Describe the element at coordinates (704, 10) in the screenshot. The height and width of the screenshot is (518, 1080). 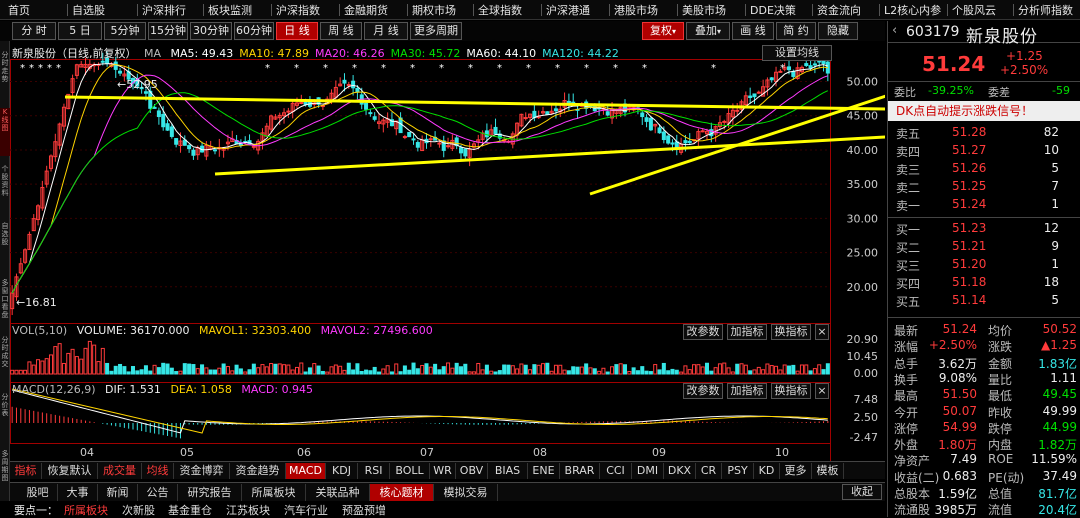
I see `menu-item-10: 美股市场` at that location.